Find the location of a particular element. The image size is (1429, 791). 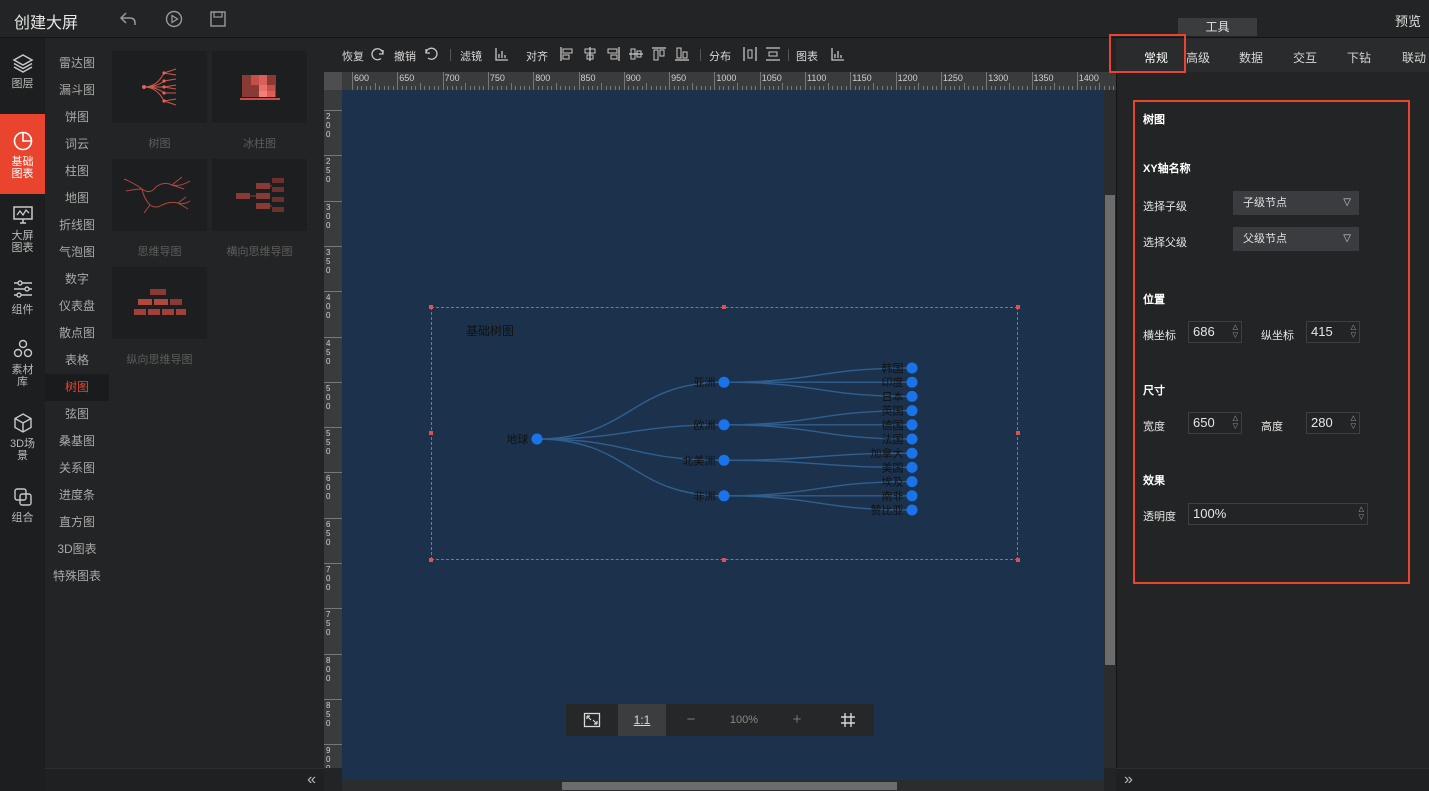

select-parent-dropdown: 父级节点 ▽ is located at coordinates (1296, 239).